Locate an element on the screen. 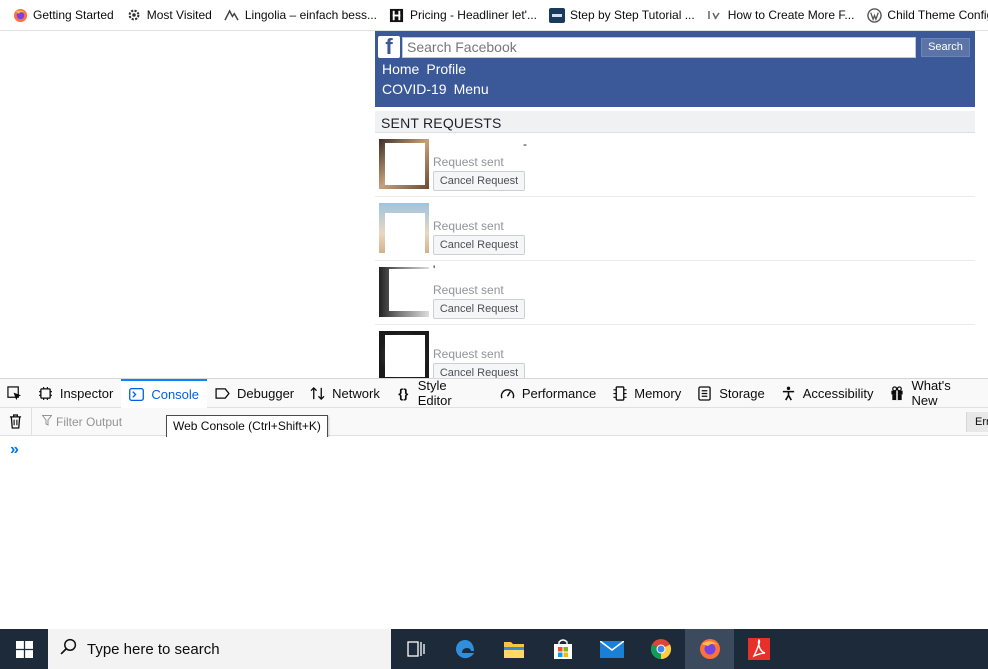  nav-link-covid-19: COVID-19 is located at coordinates (414, 89).